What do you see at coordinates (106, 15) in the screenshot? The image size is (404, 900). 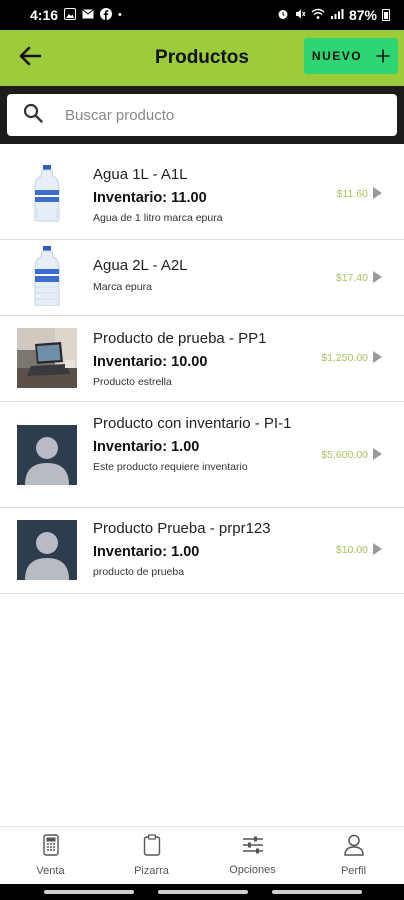 I see `facebook-icon` at bounding box center [106, 15].